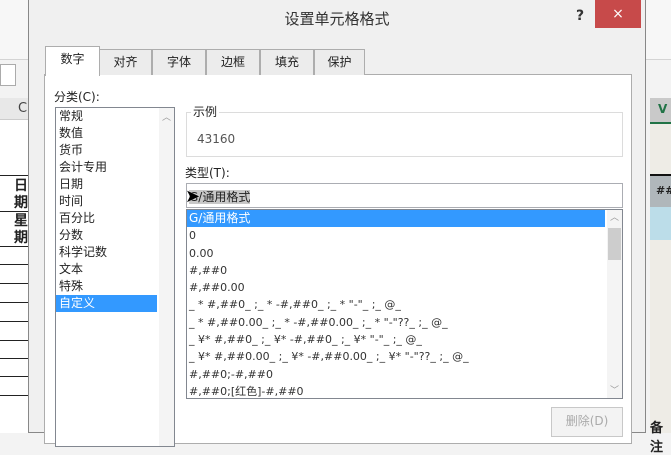  Describe the element at coordinates (660, 111) in the screenshot. I see `column-header-v: V` at that location.